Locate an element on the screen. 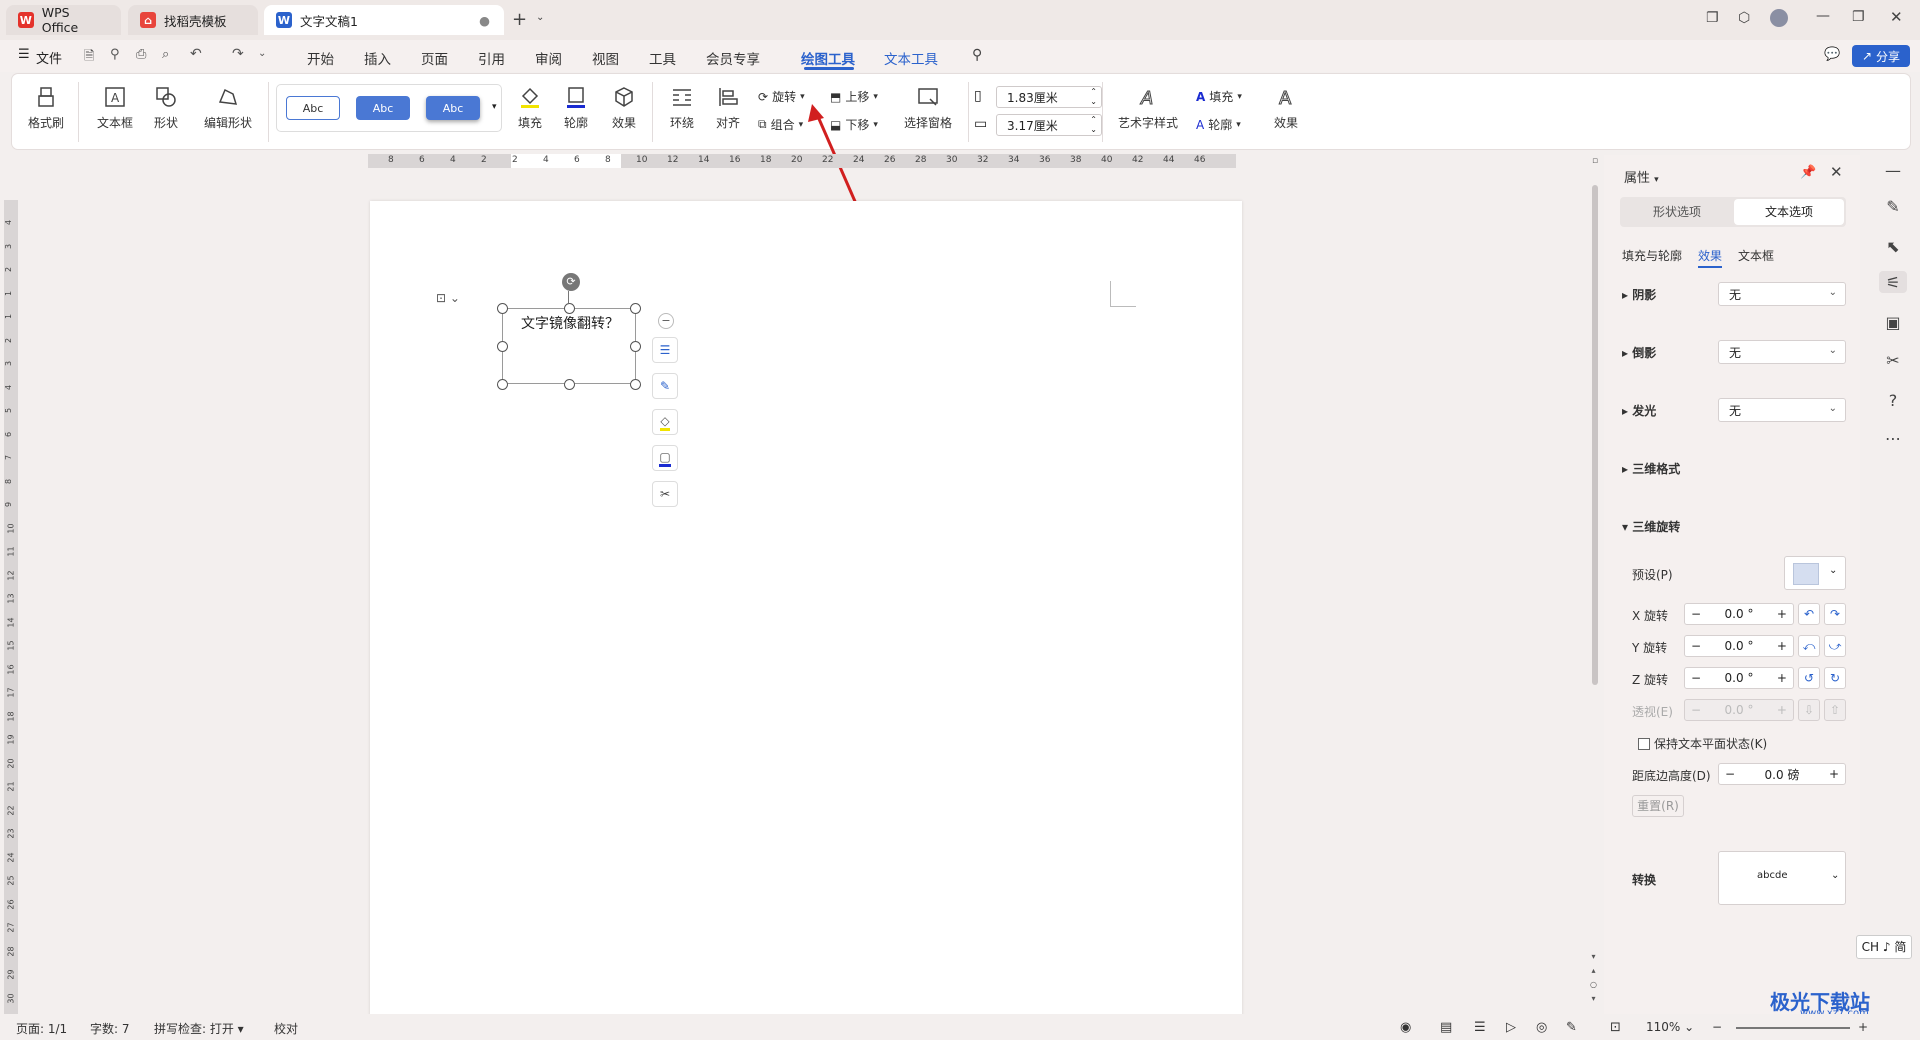 This screenshot has height=1040, width=1920. menu-tools: 工具 is located at coordinates (662, 58).